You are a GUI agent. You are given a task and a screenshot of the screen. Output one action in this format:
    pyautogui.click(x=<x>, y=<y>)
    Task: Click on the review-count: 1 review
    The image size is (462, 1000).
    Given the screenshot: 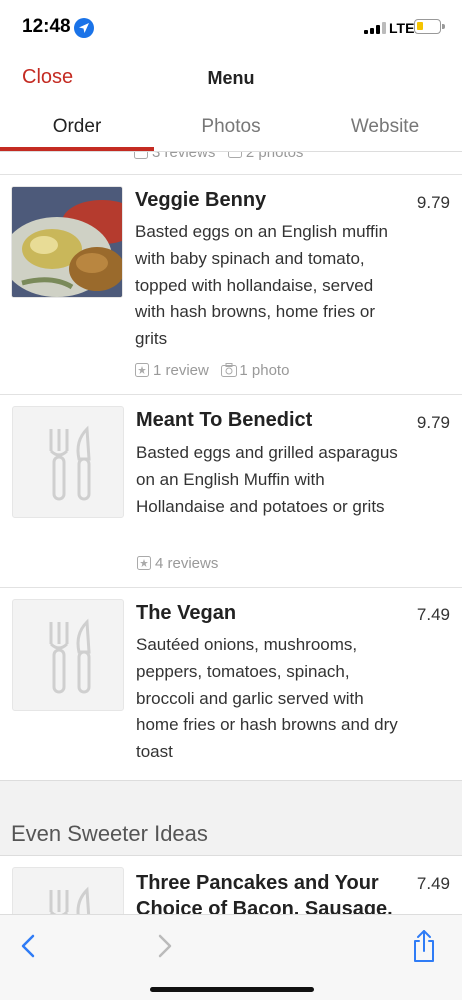 What is the action you would take?
    pyautogui.click(x=181, y=370)
    